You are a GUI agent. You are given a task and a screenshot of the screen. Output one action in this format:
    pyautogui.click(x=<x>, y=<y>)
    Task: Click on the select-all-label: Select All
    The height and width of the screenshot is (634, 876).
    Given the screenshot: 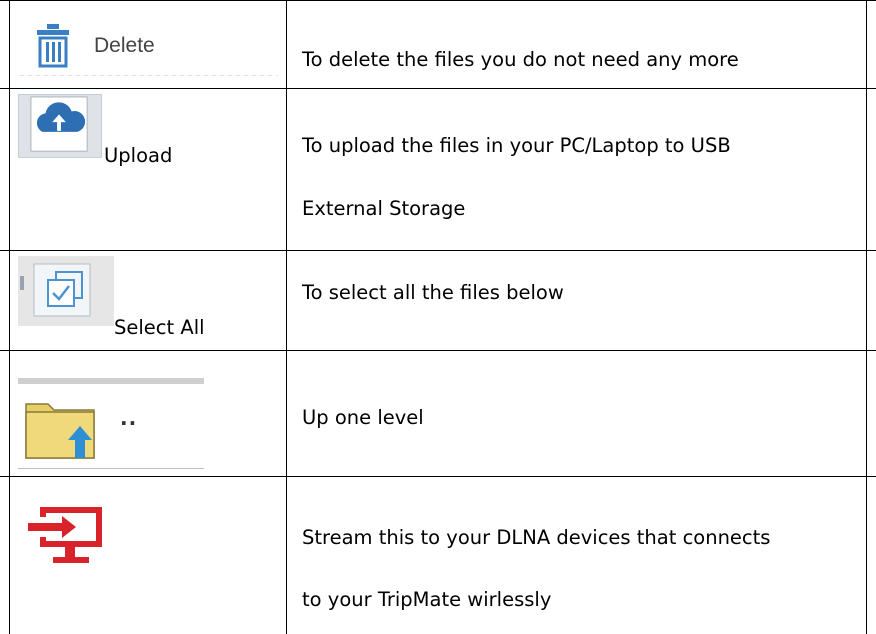 What is the action you would take?
    pyautogui.click(x=159, y=327)
    